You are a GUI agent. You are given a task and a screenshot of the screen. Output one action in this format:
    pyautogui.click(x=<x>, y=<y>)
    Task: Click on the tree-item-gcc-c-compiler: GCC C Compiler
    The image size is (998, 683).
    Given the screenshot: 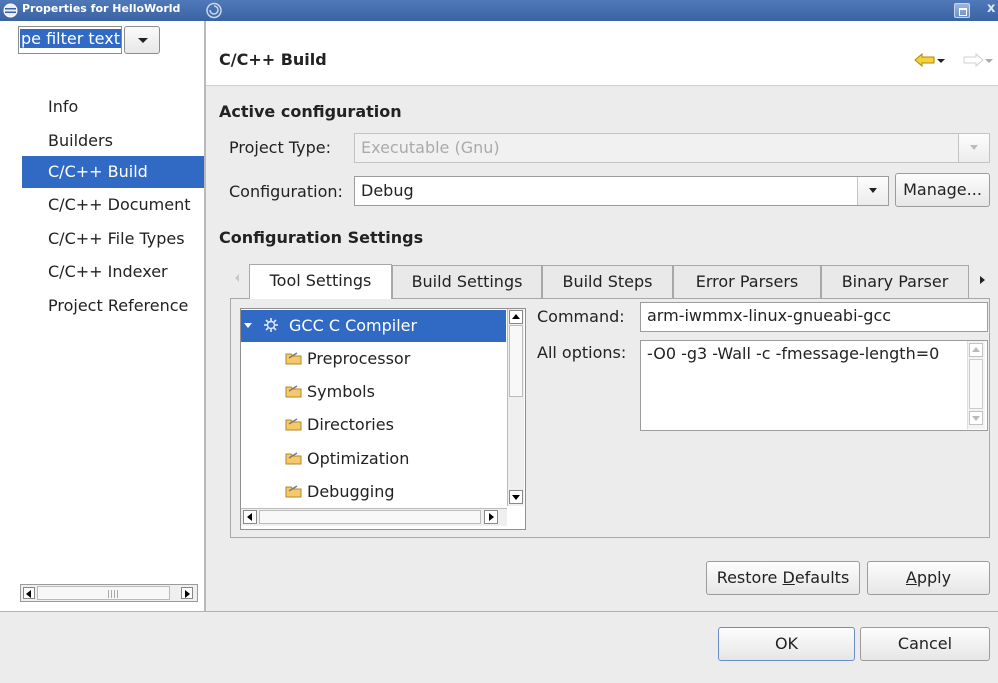 What is the action you would take?
    pyautogui.click(x=373, y=326)
    